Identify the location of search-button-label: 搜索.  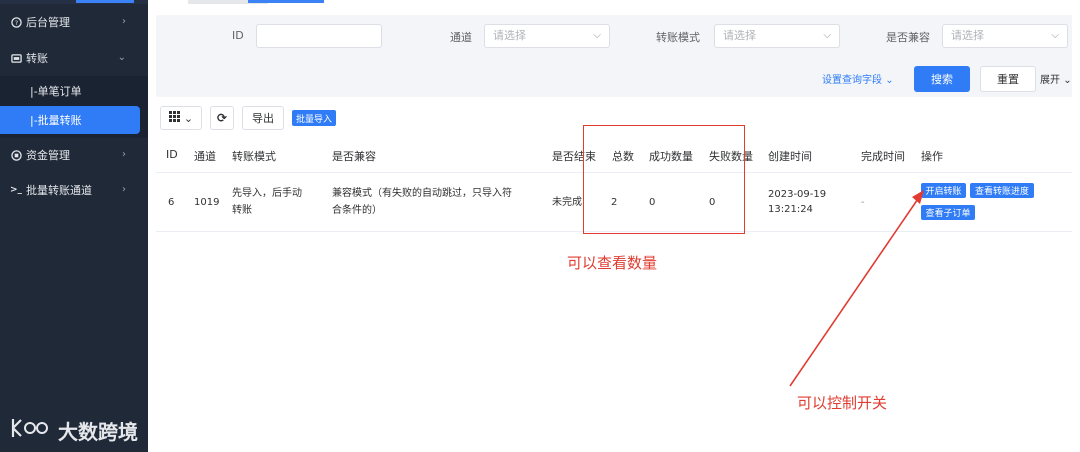
(942, 79).